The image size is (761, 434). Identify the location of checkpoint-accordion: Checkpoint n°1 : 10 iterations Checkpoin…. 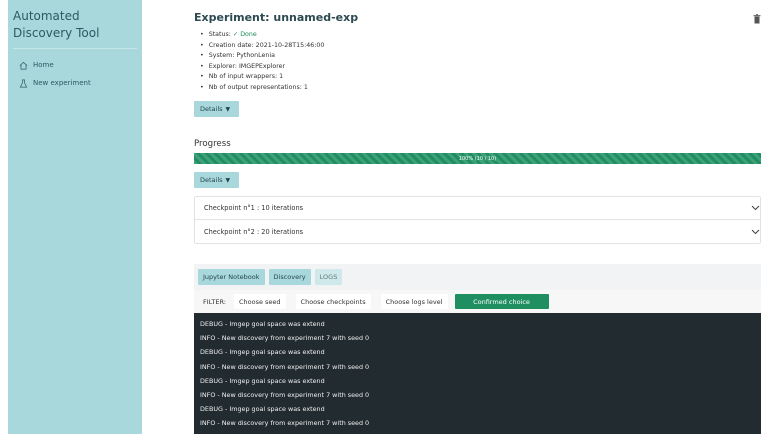
(477, 220).